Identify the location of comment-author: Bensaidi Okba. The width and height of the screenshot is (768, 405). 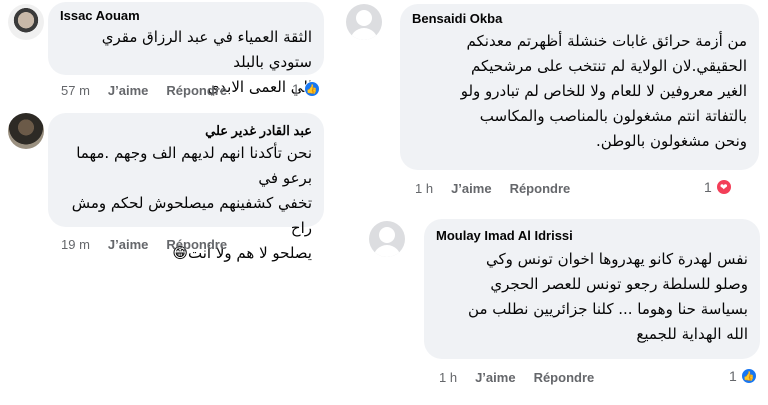
(579, 18).